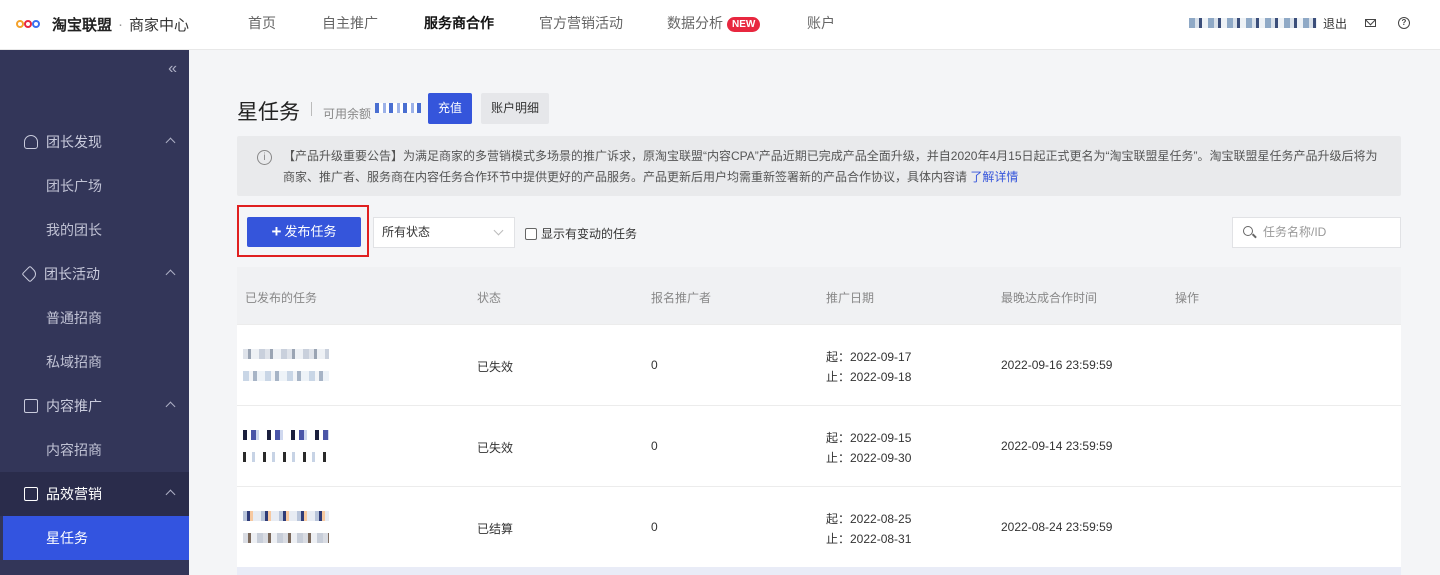  What do you see at coordinates (96, 538) in the screenshot?
I see `sidebar-item-star-tasks: 星任务` at bounding box center [96, 538].